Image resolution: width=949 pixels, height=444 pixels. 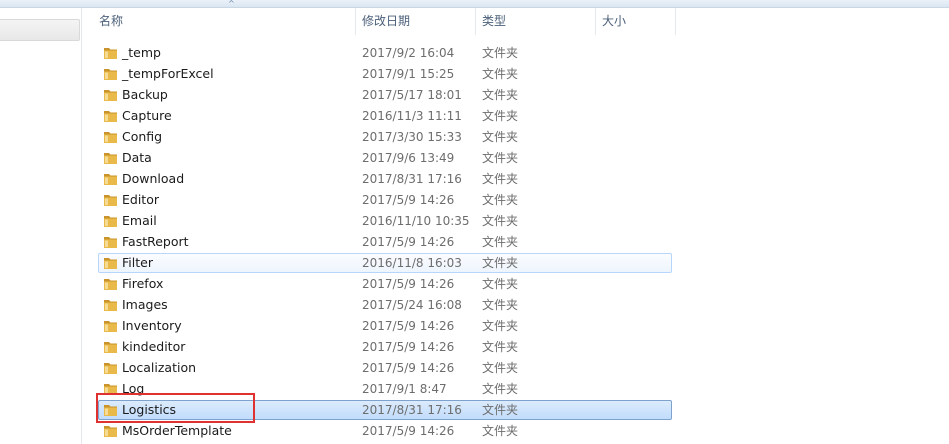 What do you see at coordinates (41, 226) in the screenshot?
I see `navigation-pane` at bounding box center [41, 226].